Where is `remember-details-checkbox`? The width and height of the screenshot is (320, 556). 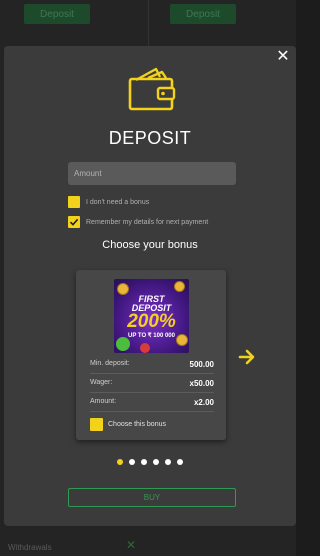
remember-details-checkbox is located at coordinates (74, 222).